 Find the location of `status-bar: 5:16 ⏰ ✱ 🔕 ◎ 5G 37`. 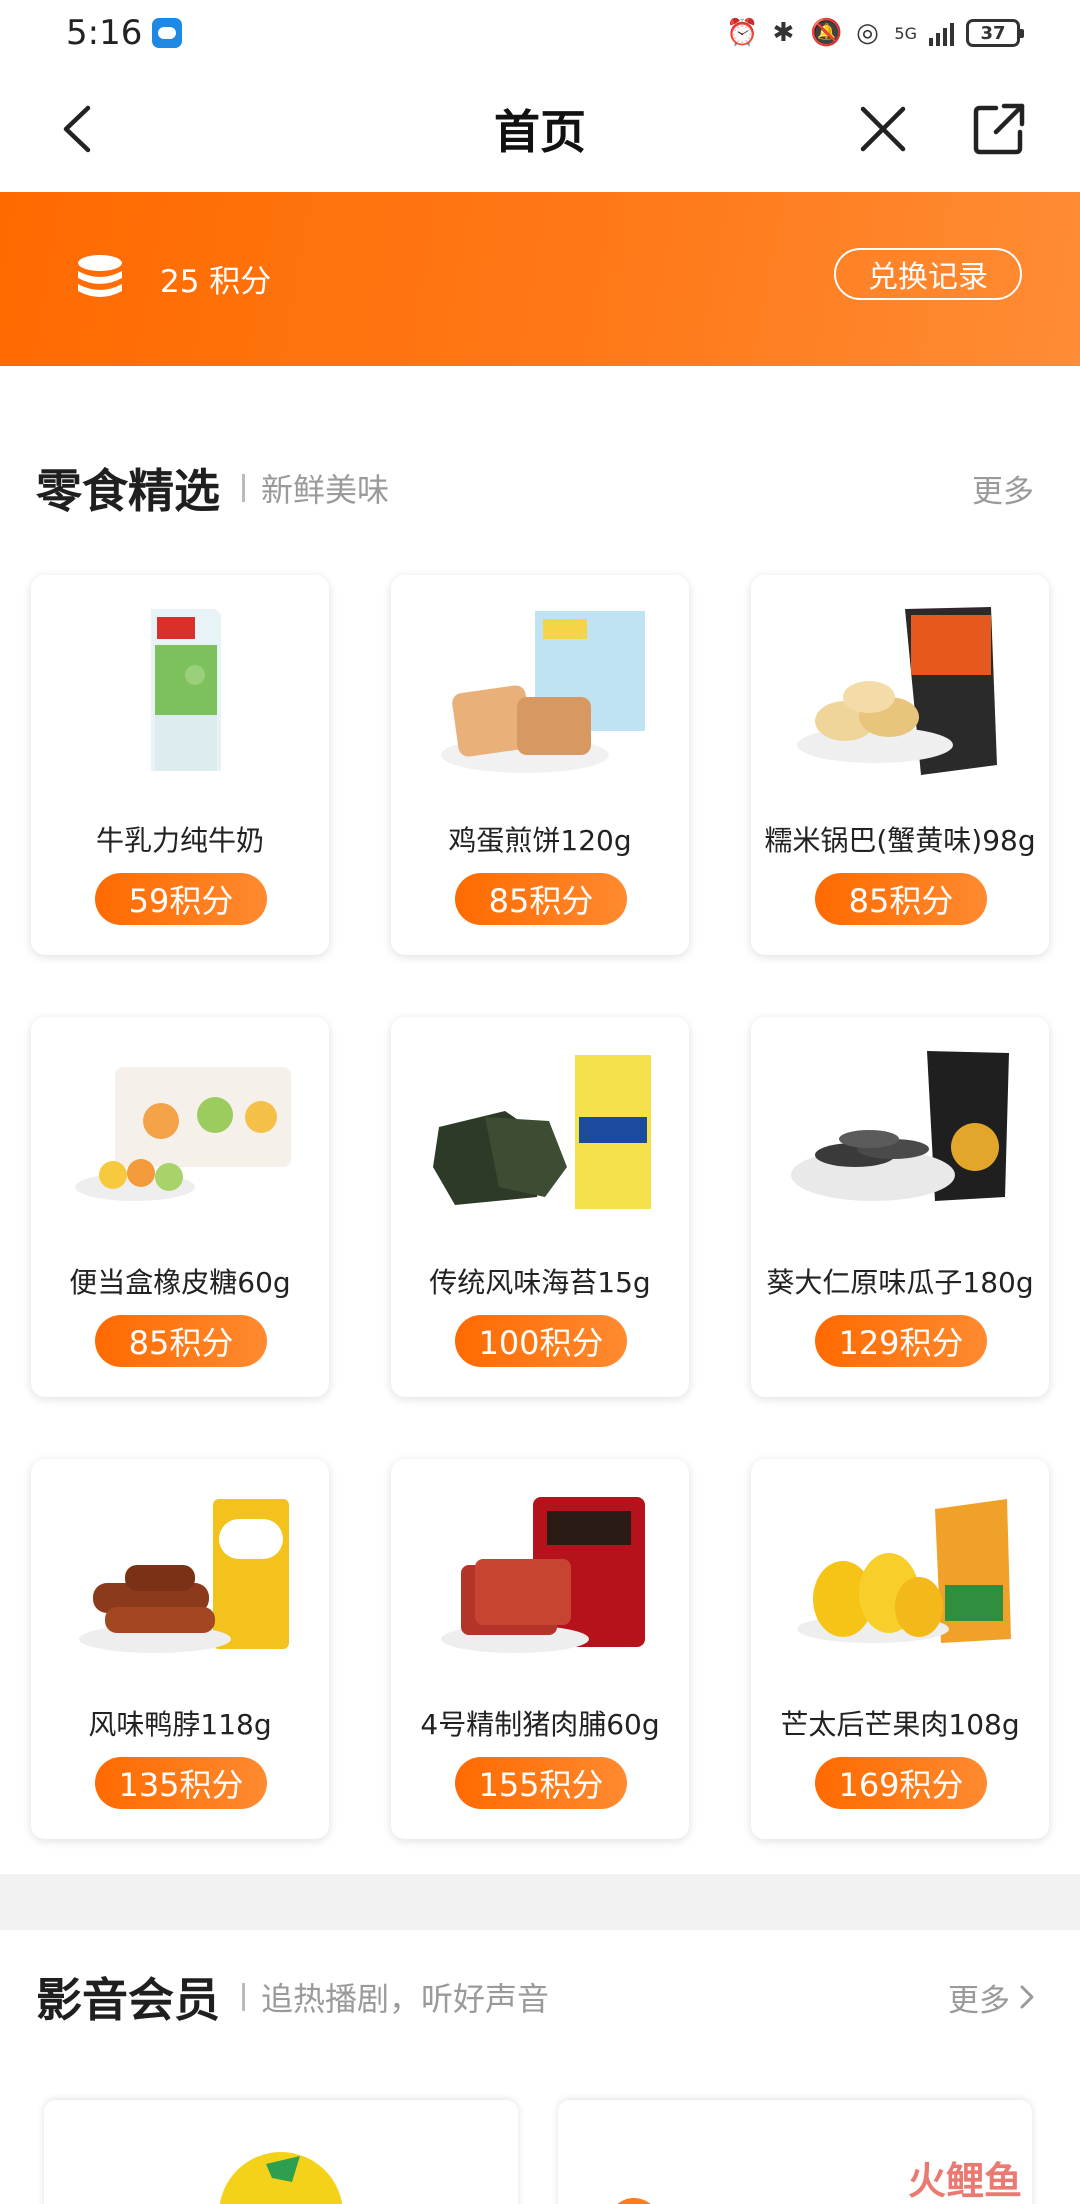

status-bar: 5:16 ⏰ ✱ 🔕 ◎ 5G 37 is located at coordinates (540, 33).